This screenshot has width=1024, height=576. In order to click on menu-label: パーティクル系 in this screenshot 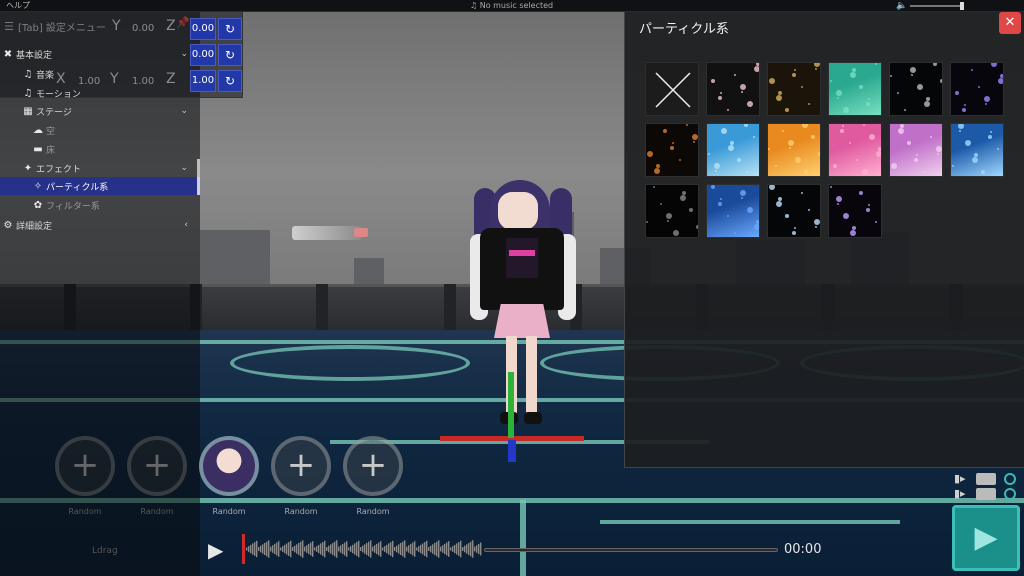, I will do `click(77, 187)`.